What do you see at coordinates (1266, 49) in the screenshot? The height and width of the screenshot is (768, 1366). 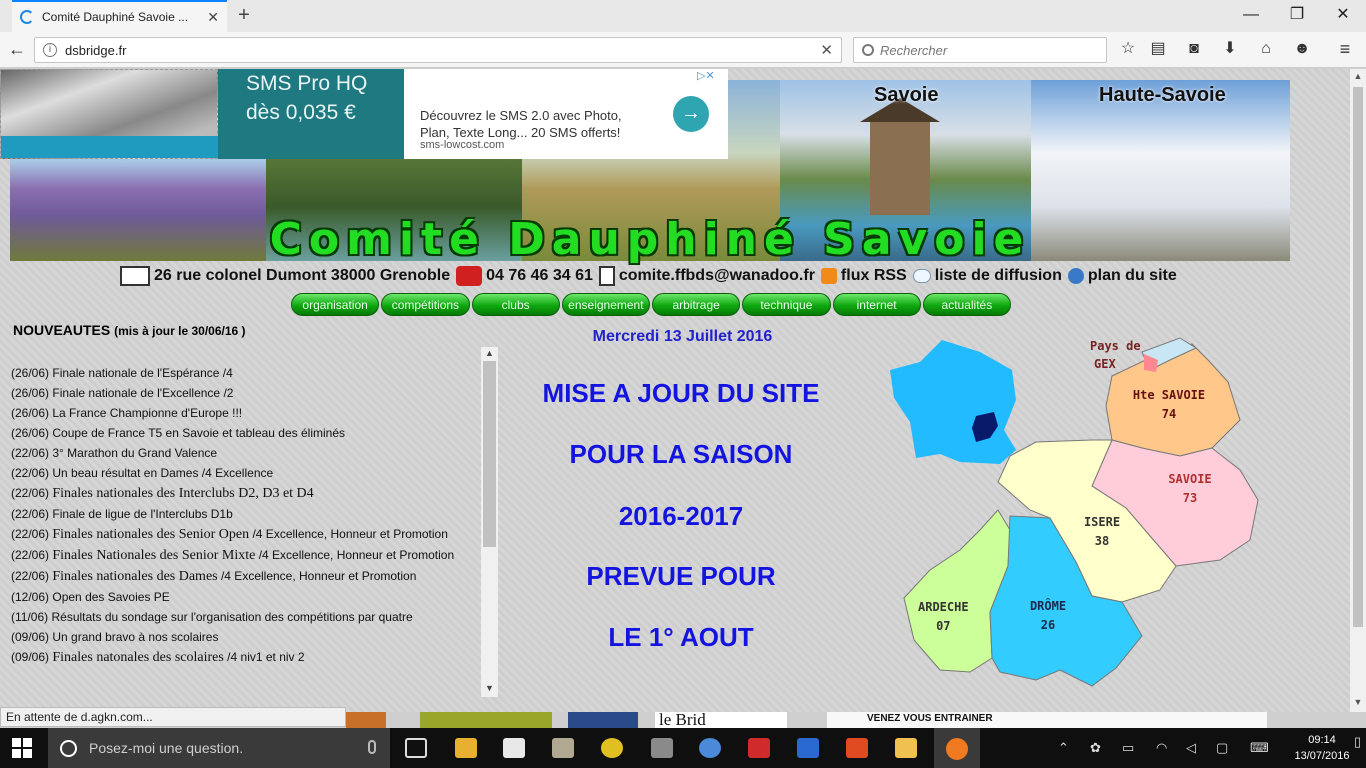 I see `home-icon: ⌂` at bounding box center [1266, 49].